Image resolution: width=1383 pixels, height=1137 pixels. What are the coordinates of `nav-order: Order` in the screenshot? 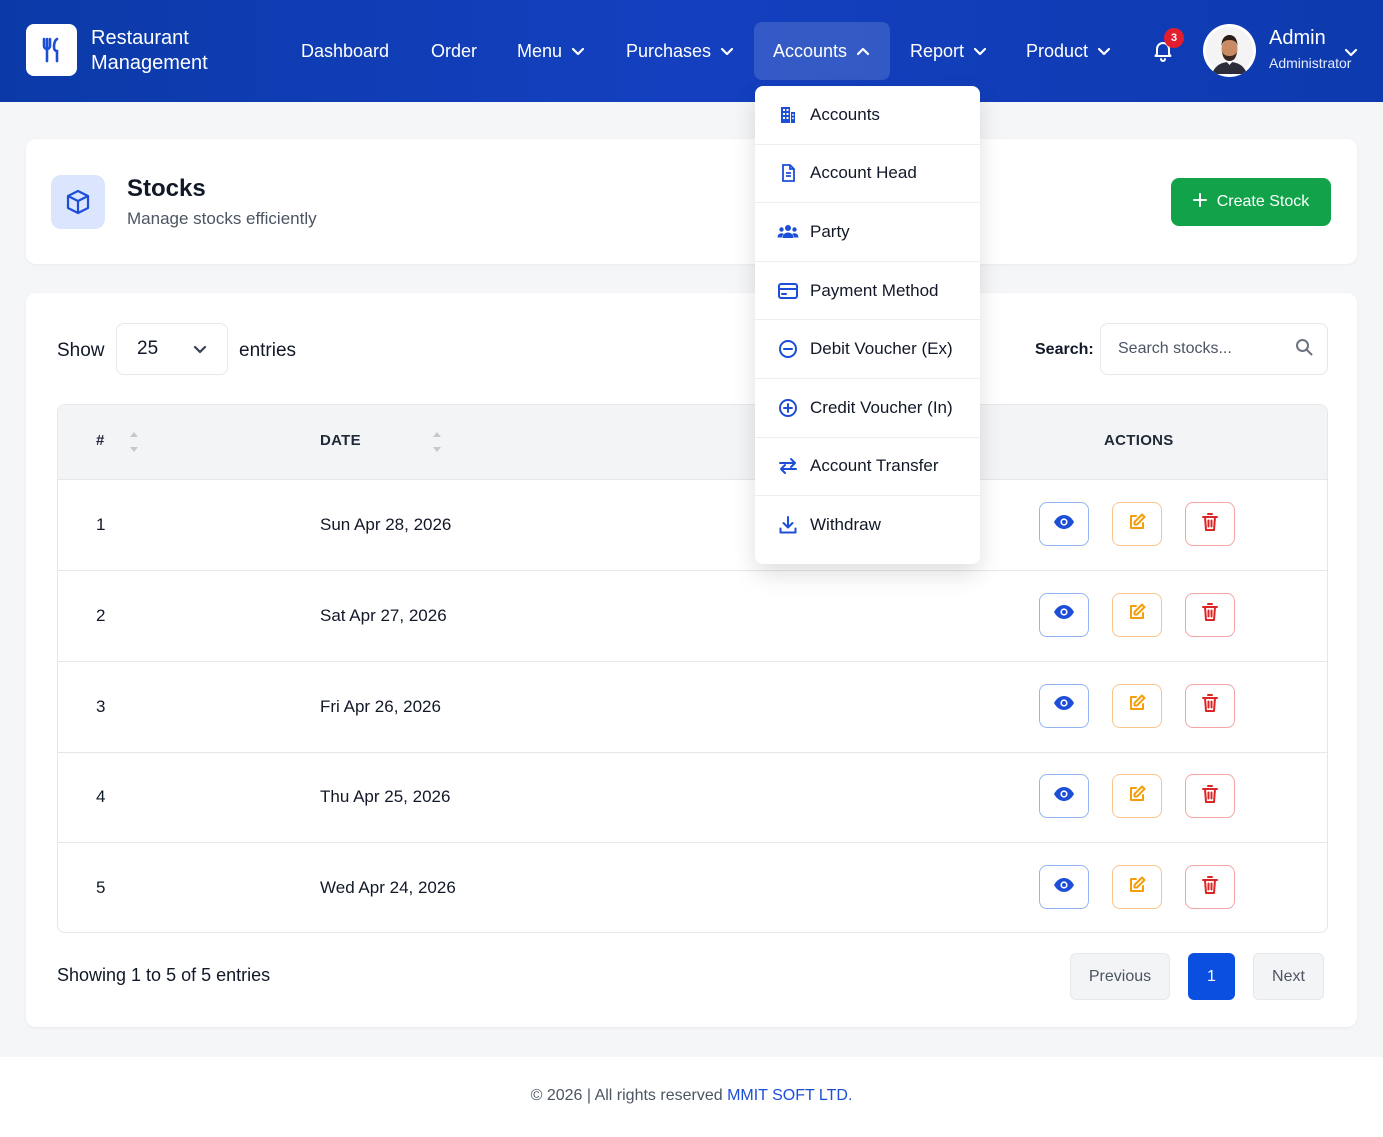 It's located at (454, 51).